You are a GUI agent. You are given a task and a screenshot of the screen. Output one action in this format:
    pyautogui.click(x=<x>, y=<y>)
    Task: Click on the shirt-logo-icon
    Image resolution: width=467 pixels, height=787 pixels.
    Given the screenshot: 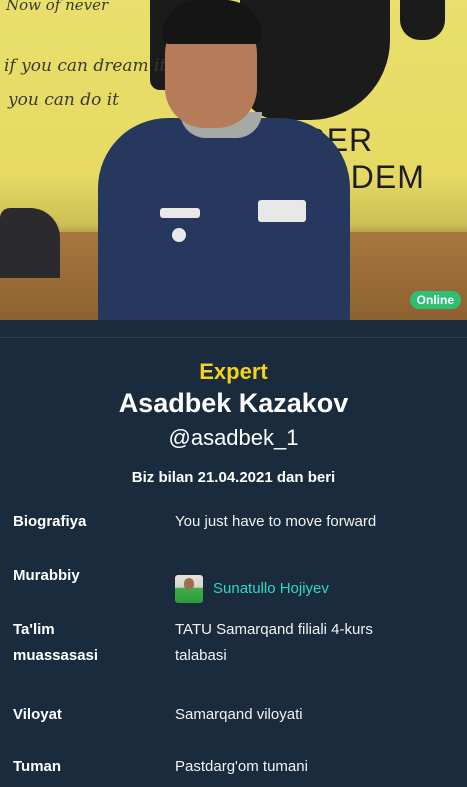 What is the action you would take?
    pyautogui.click(x=180, y=213)
    